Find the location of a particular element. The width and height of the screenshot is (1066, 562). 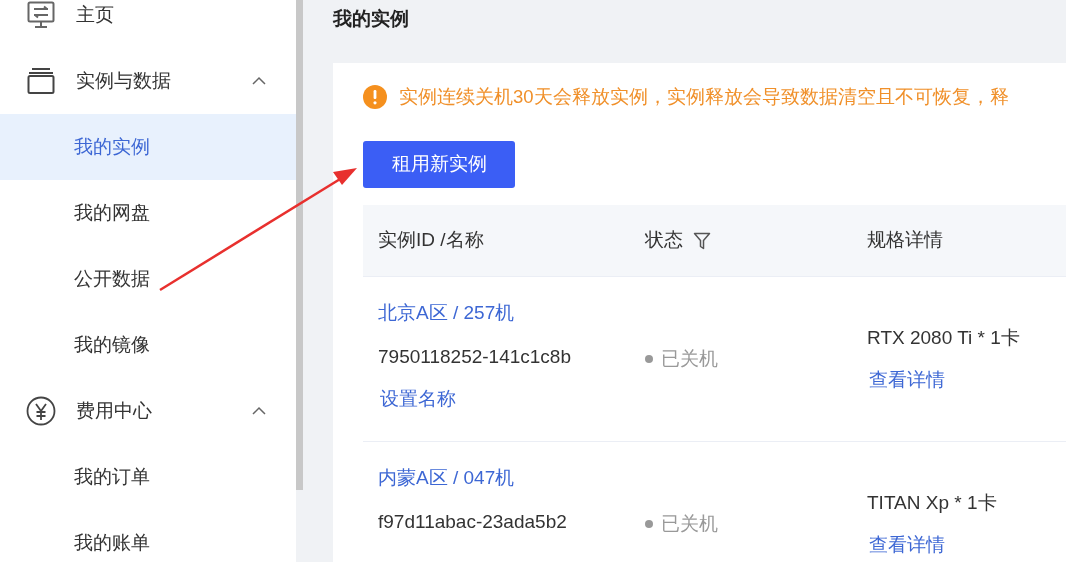

column-header: 状态 is located at coordinates (664, 240).